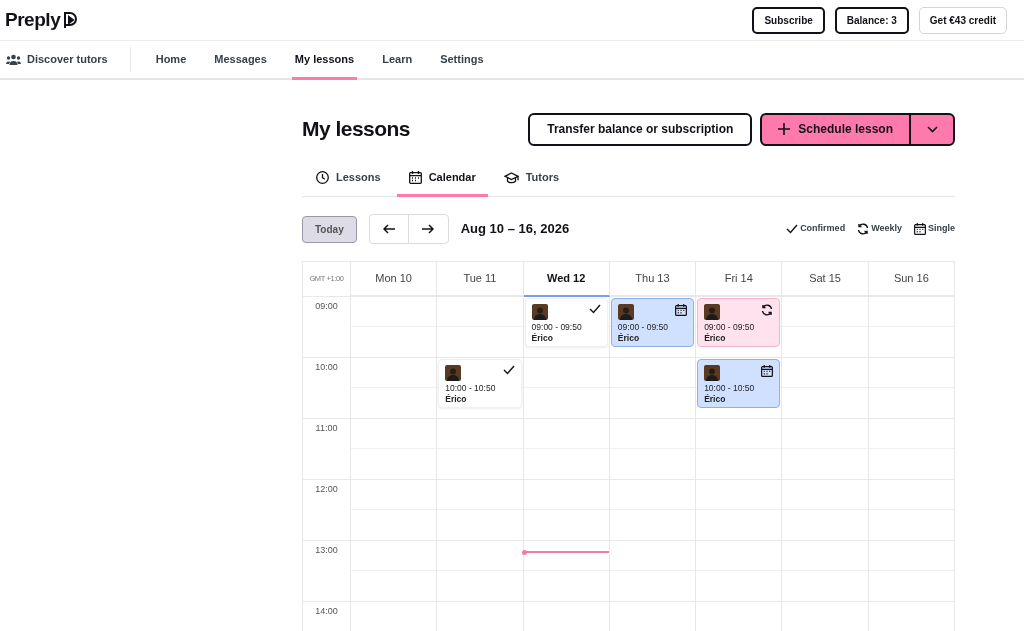 This screenshot has width=1024, height=631. I want to click on nav-link: Messages, so click(240, 60).